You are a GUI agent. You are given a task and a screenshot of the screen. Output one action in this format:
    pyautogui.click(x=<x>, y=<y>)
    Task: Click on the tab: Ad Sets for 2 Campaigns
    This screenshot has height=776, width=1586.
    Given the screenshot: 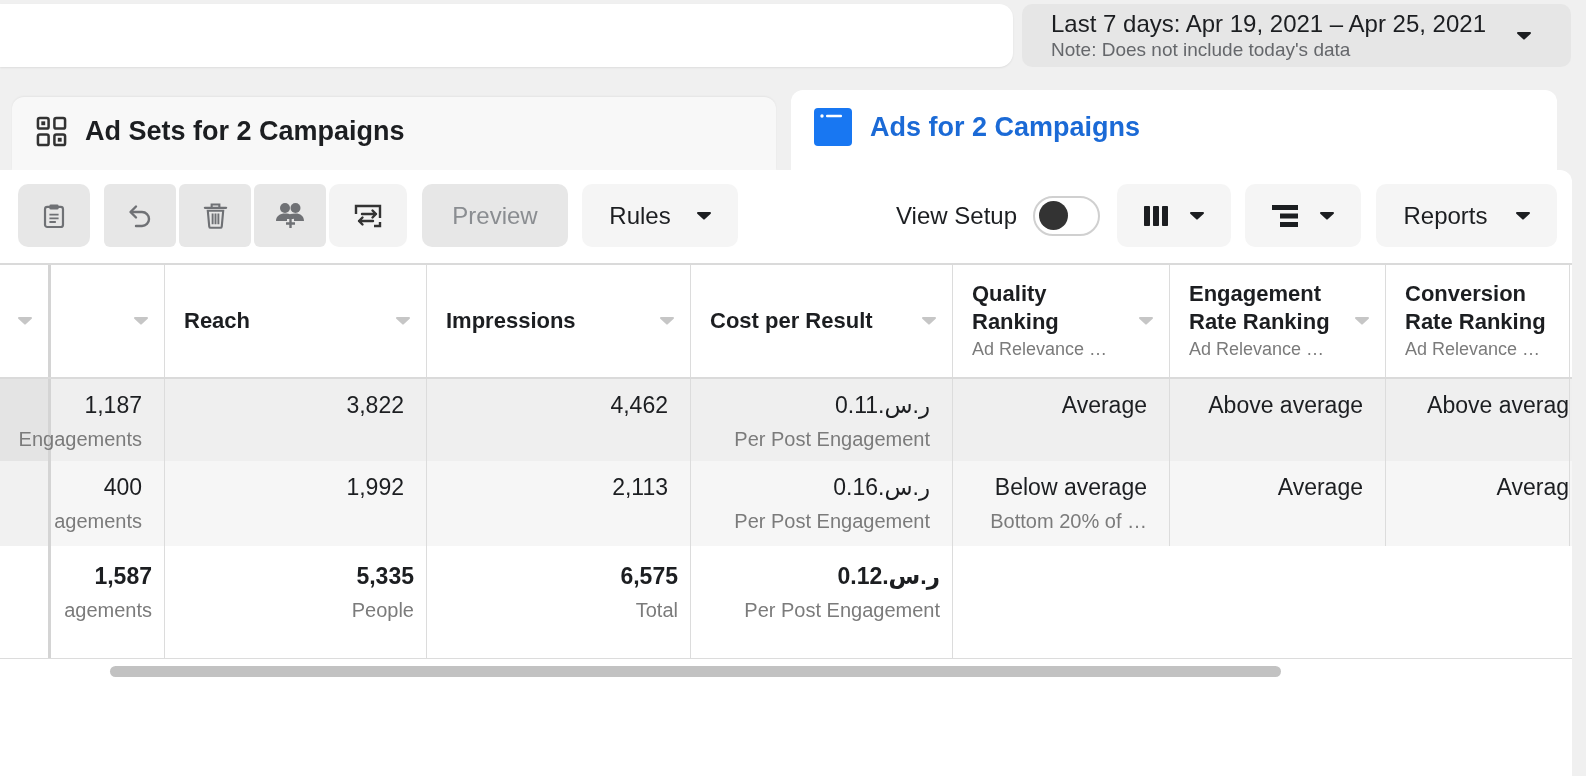 What is the action you would take?
    pyautogui.click(x=394, y=133)
    